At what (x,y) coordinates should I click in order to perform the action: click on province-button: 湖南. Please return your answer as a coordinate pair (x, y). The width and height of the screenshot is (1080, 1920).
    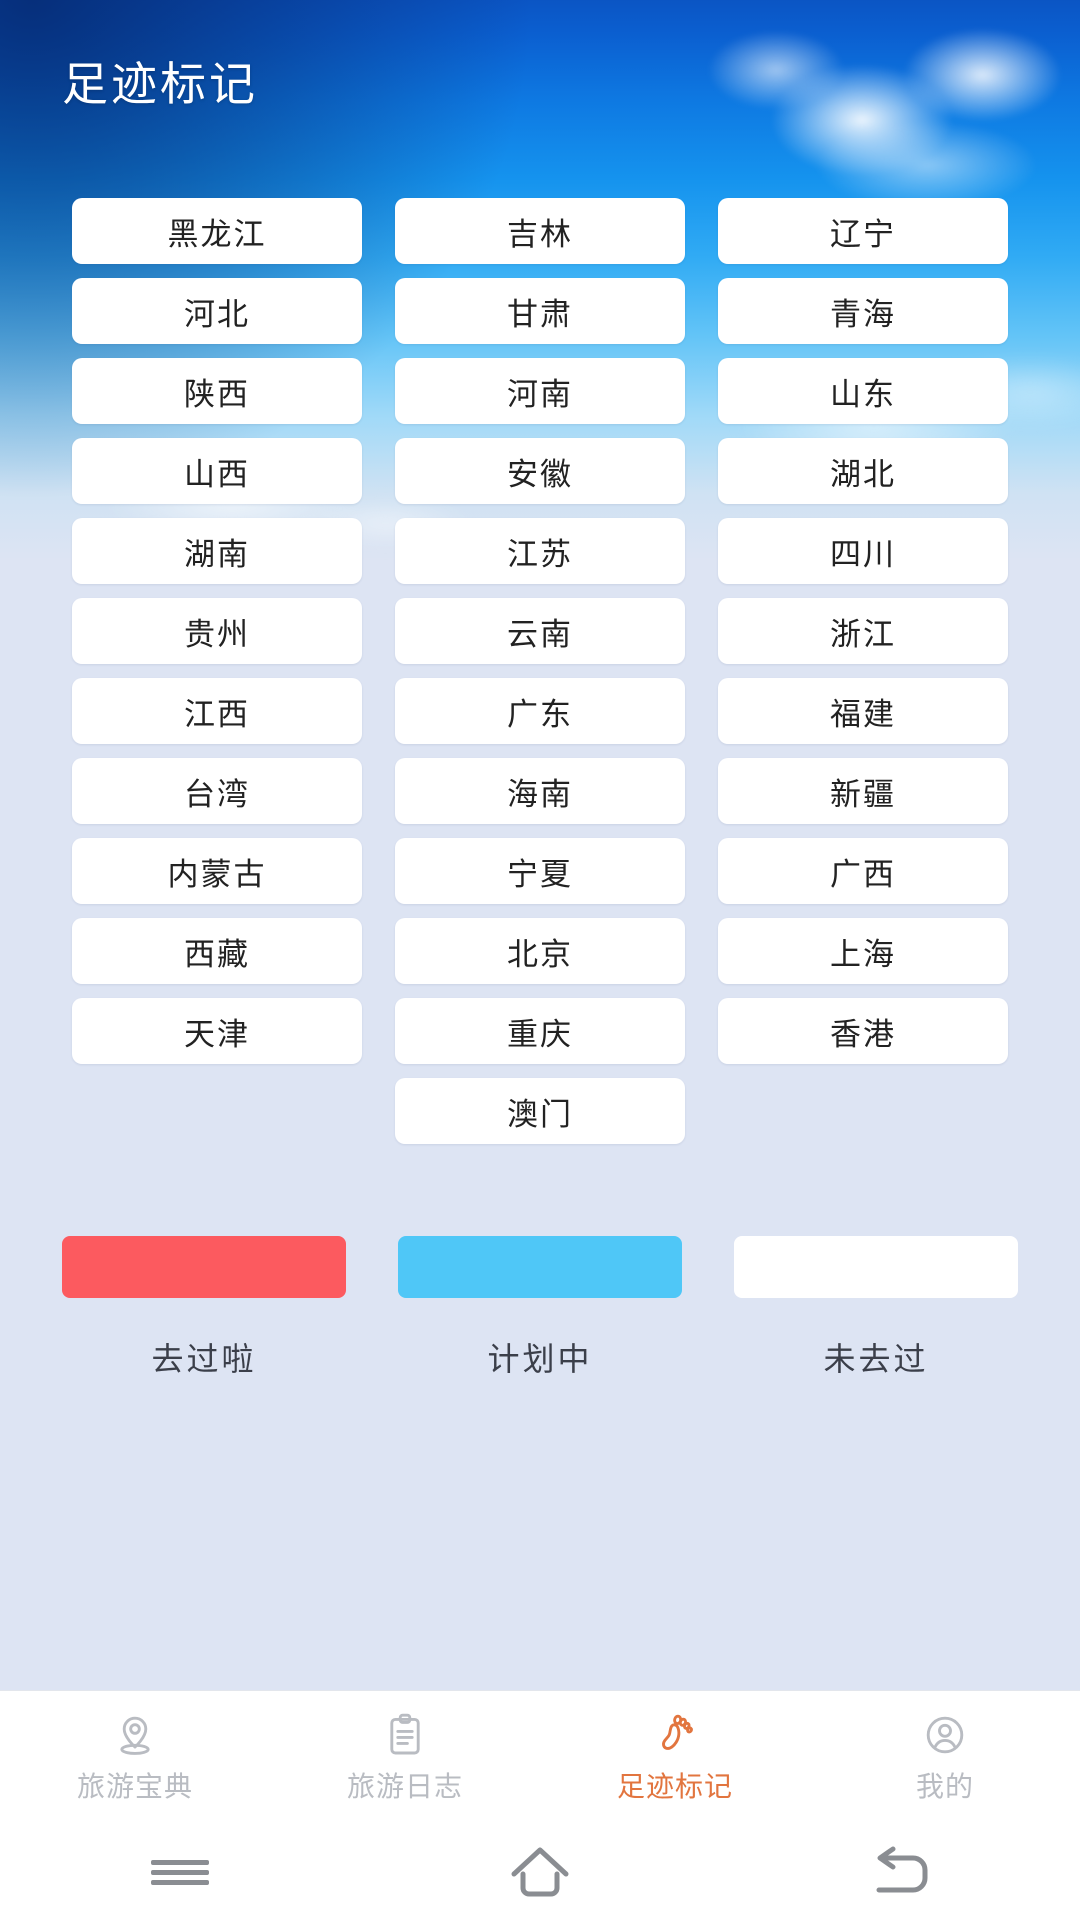
    Looking at the image, I should click on (217, 551).